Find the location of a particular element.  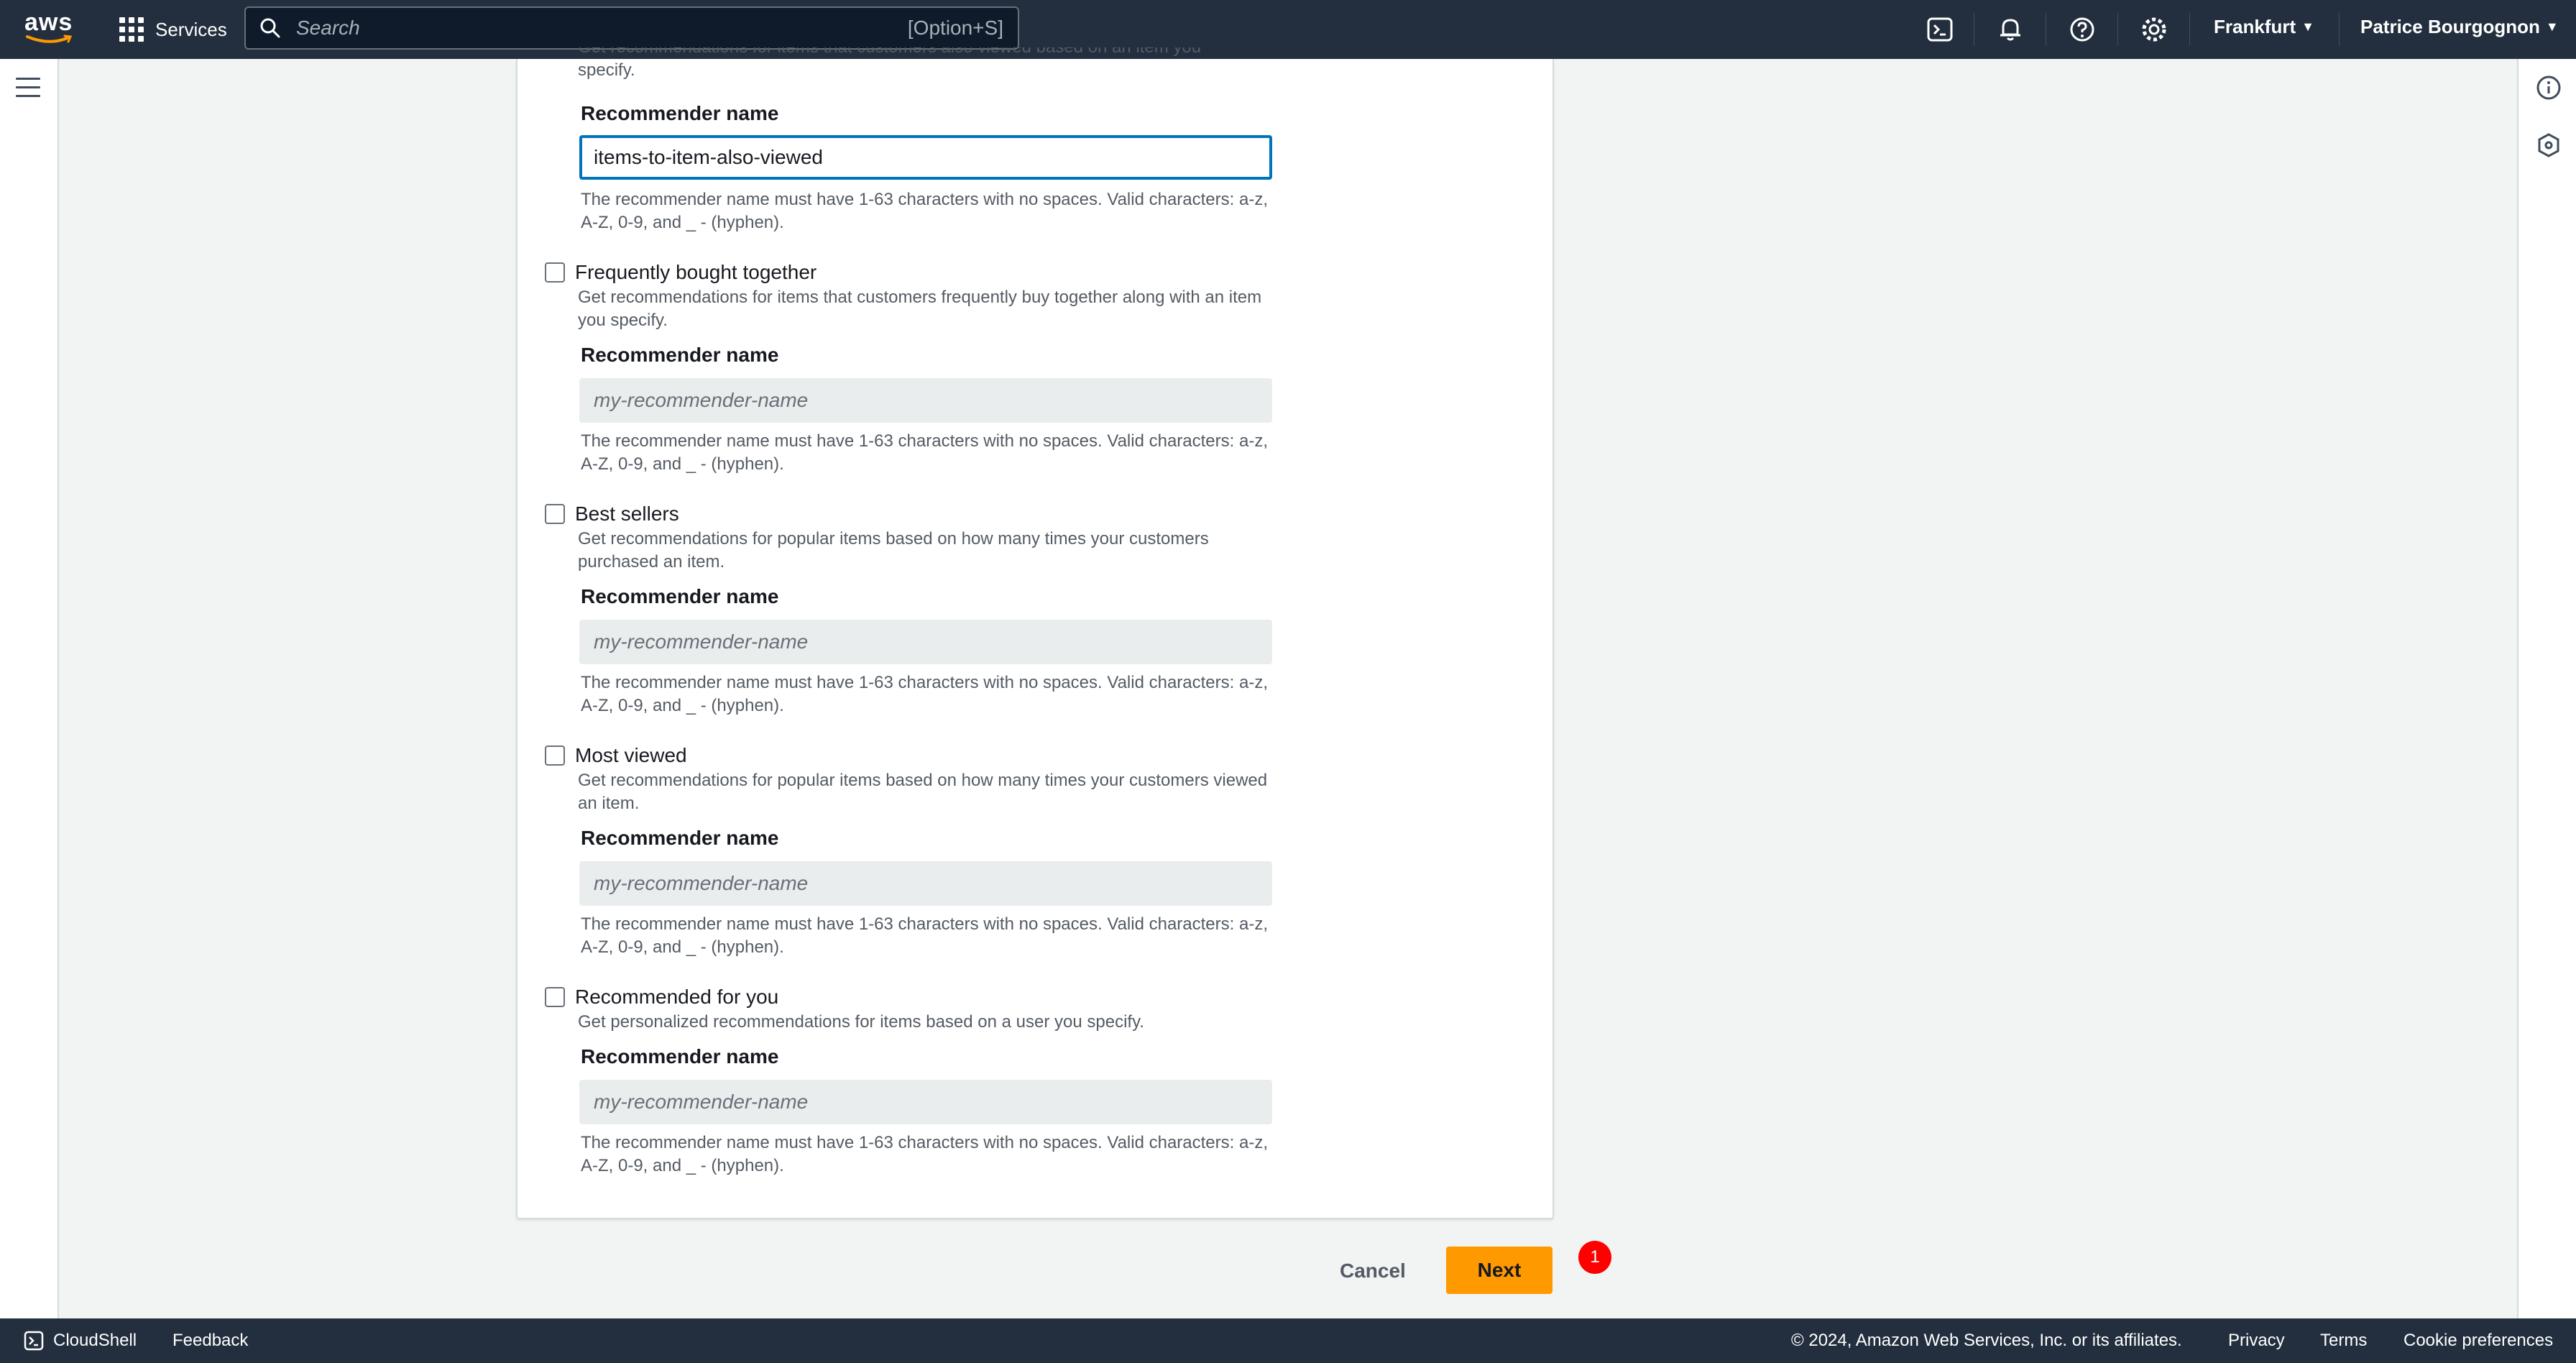

right-side-rail is located at coordinates (2546, 689).